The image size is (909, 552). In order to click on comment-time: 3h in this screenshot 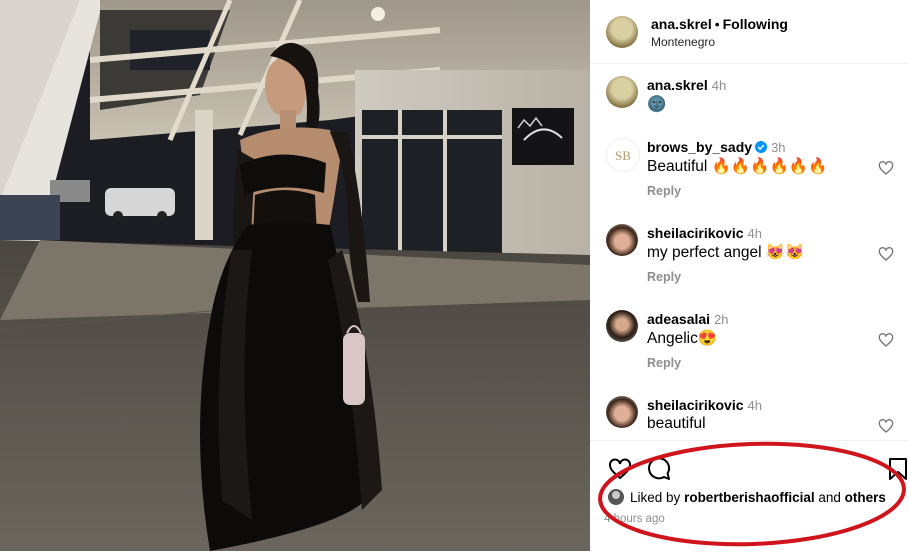, I will do `click(778, 147)`.